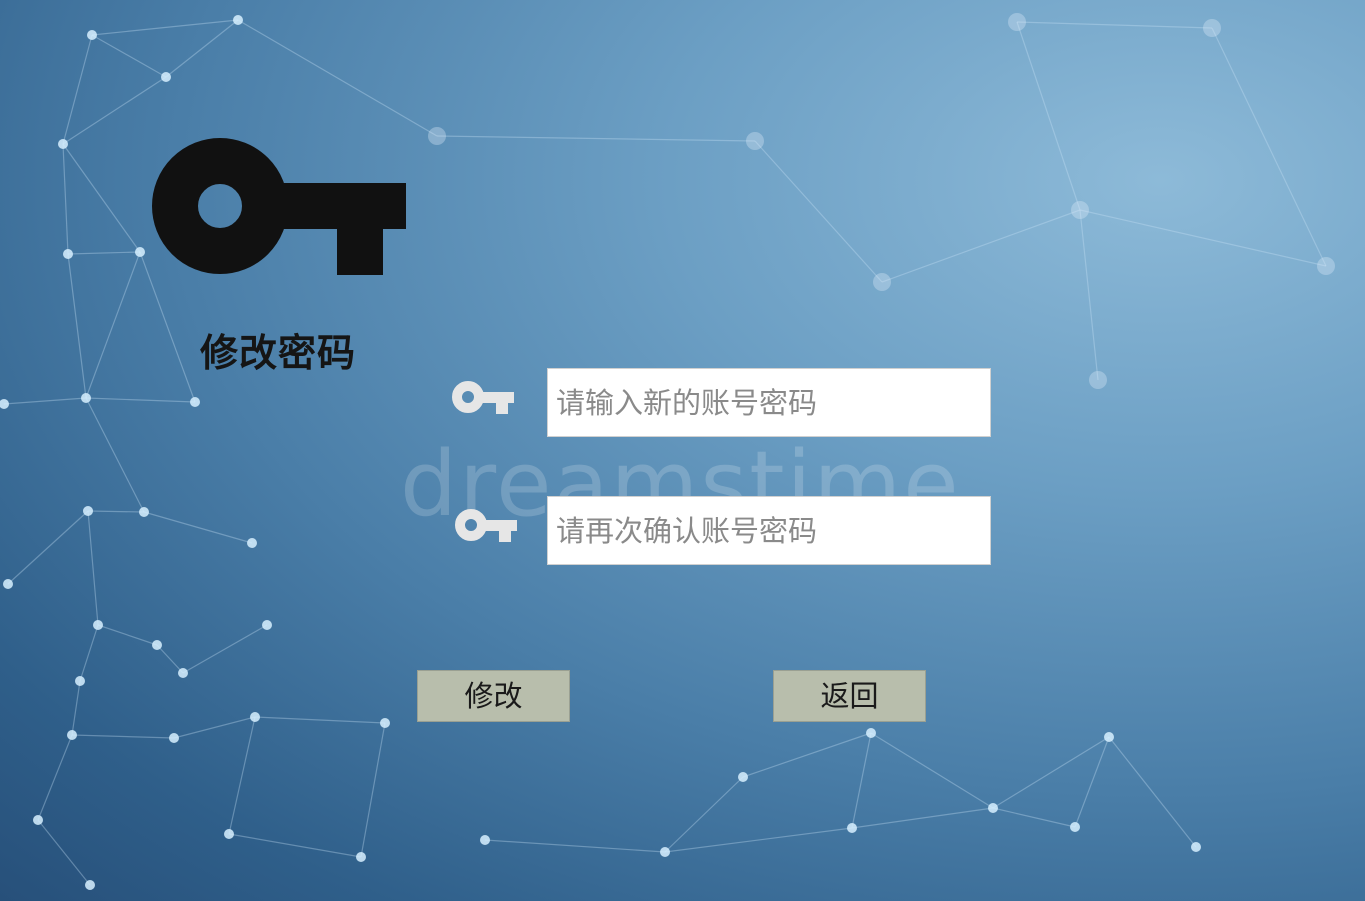 Image resolution: width=1365 pixels, height=901 pixels. I want to click on new-password-field, so click(769, 402).